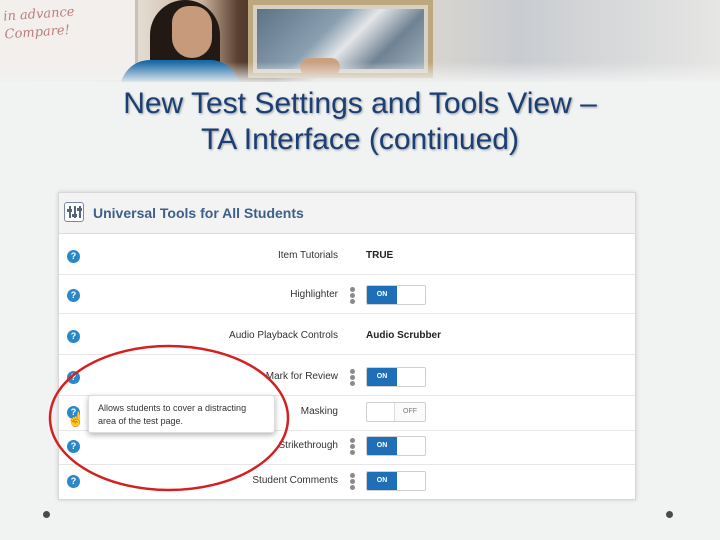 The width and height of the screenshot is (720, 540). What do you see at coordinates (669, 514) in the screenshot?
I see `slide-nav-dot-right` at bounding box center [669, 514].